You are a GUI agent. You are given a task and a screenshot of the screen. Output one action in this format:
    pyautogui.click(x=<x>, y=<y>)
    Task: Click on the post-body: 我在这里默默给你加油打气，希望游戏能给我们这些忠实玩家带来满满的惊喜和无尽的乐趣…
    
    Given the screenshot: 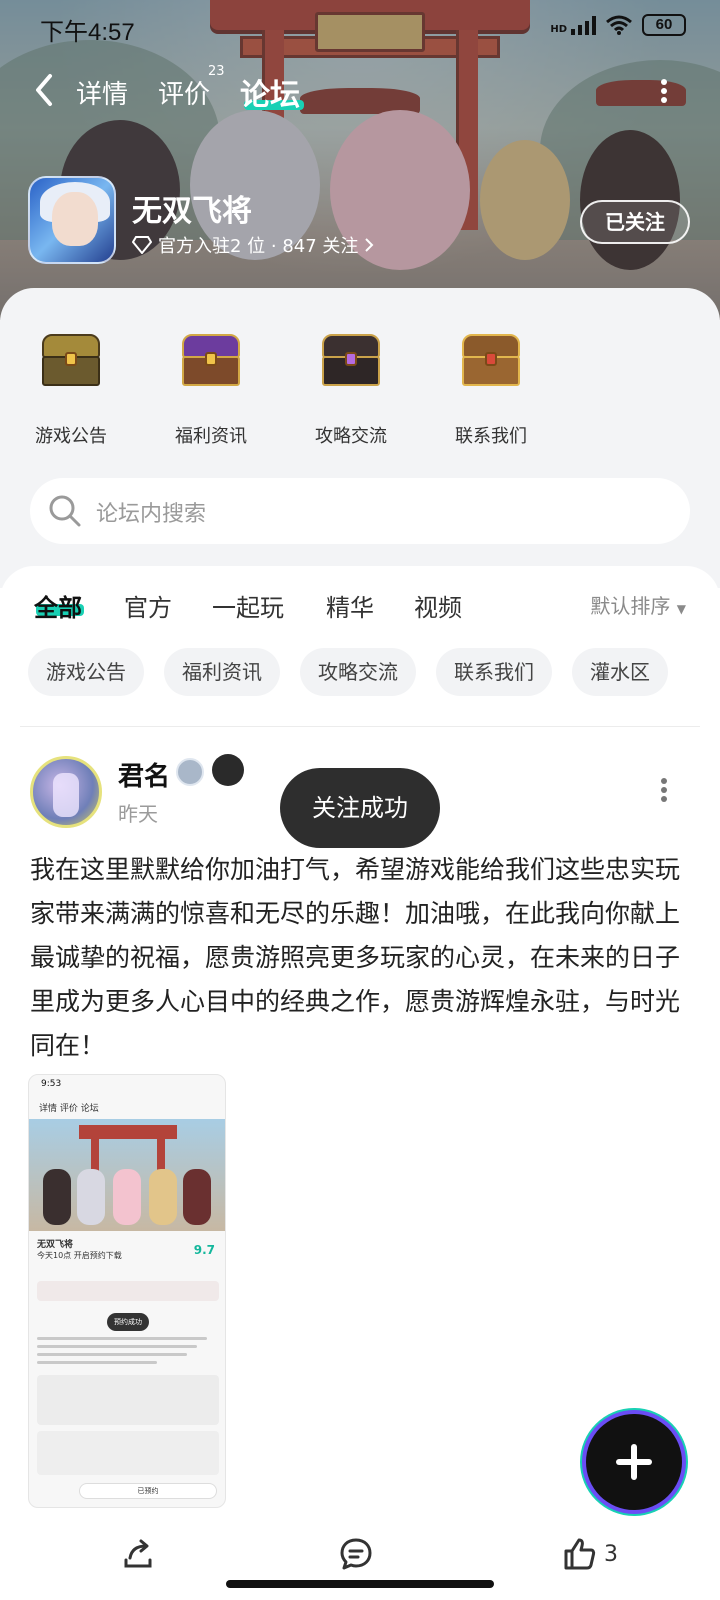 What is the action you would take?
    pyautogui.click(x=360, y=958)
    